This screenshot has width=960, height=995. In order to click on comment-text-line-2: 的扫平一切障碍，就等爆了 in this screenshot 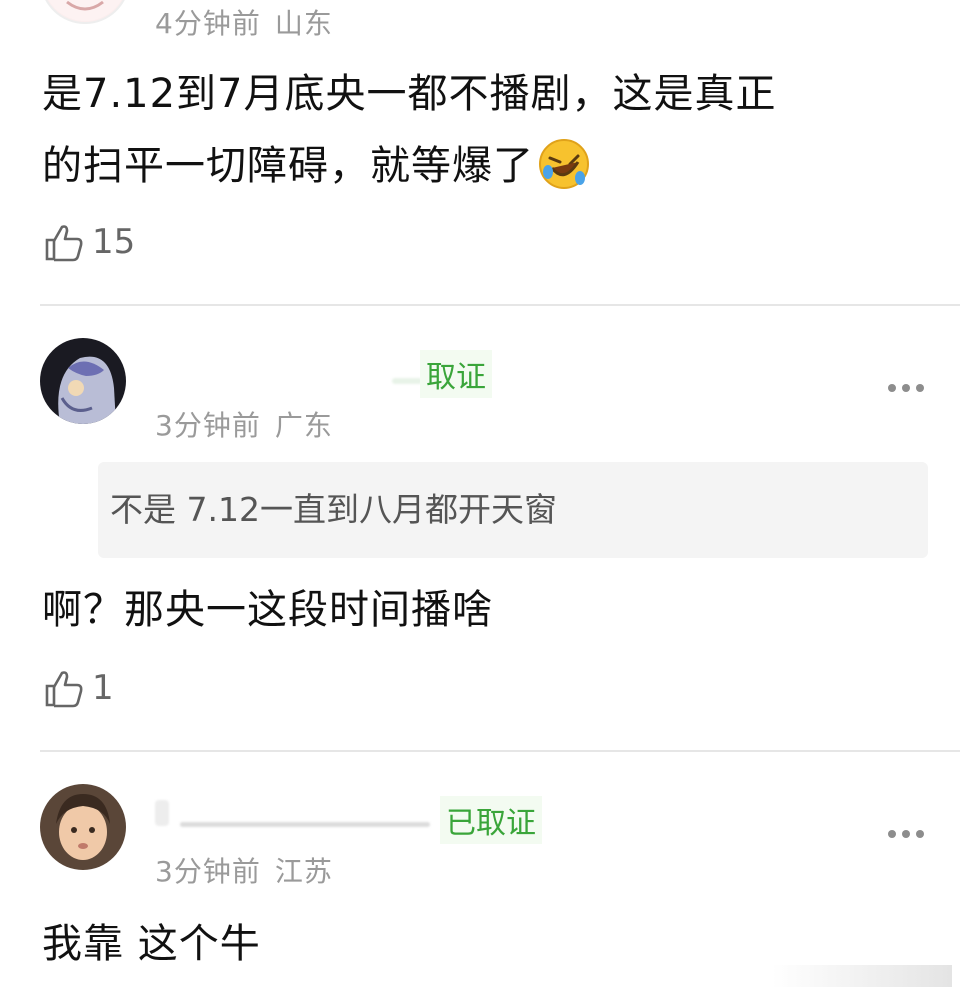, I will do `click(409, 166)`.